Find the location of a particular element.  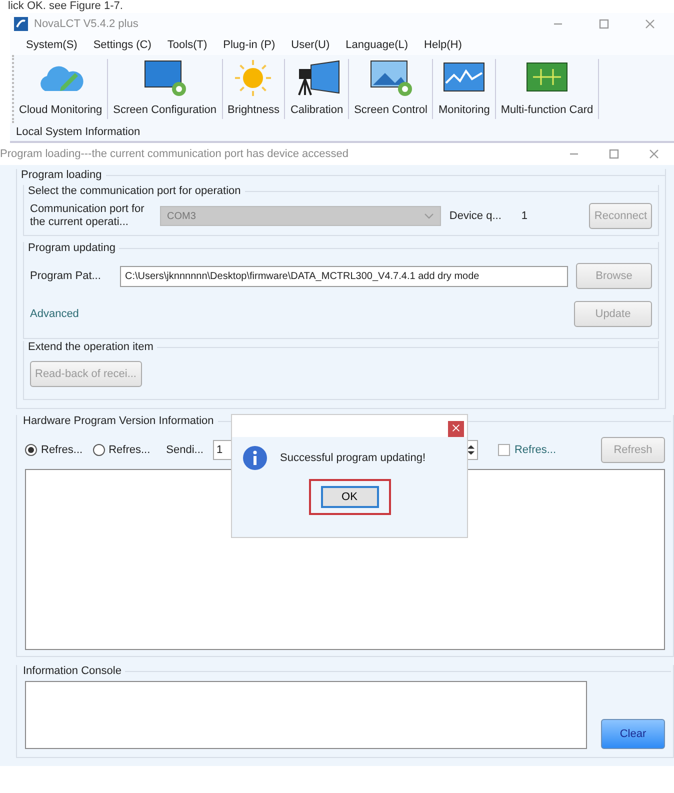

toolbar-button: Monitoring is located at coordinates (464, 89).